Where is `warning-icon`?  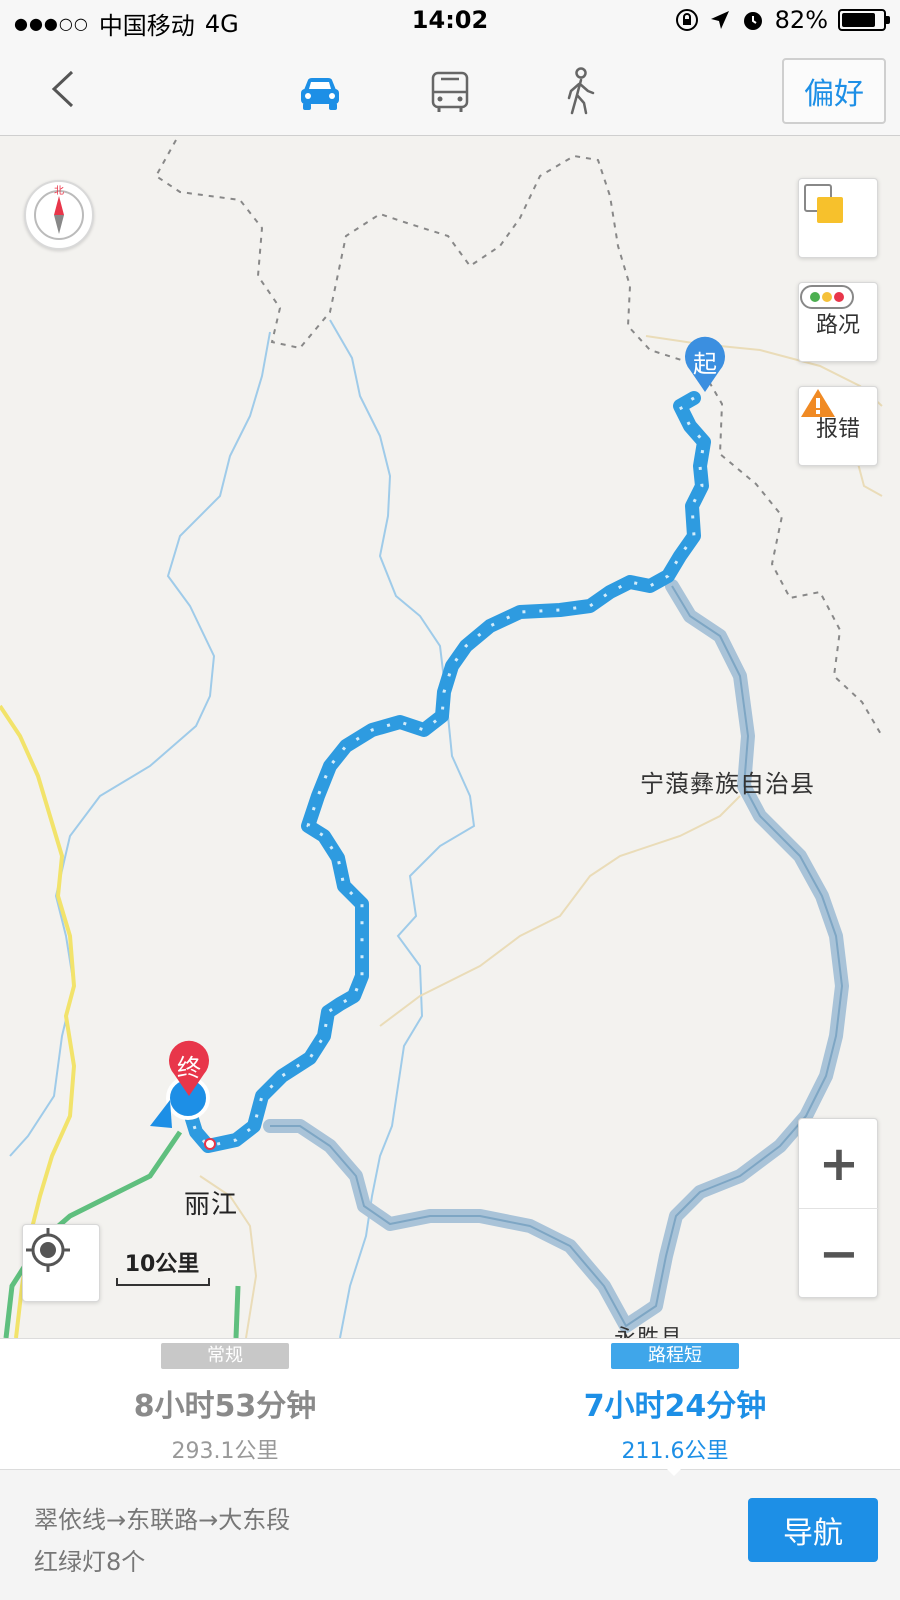
warning-icon is located at coordinates (818, 403).